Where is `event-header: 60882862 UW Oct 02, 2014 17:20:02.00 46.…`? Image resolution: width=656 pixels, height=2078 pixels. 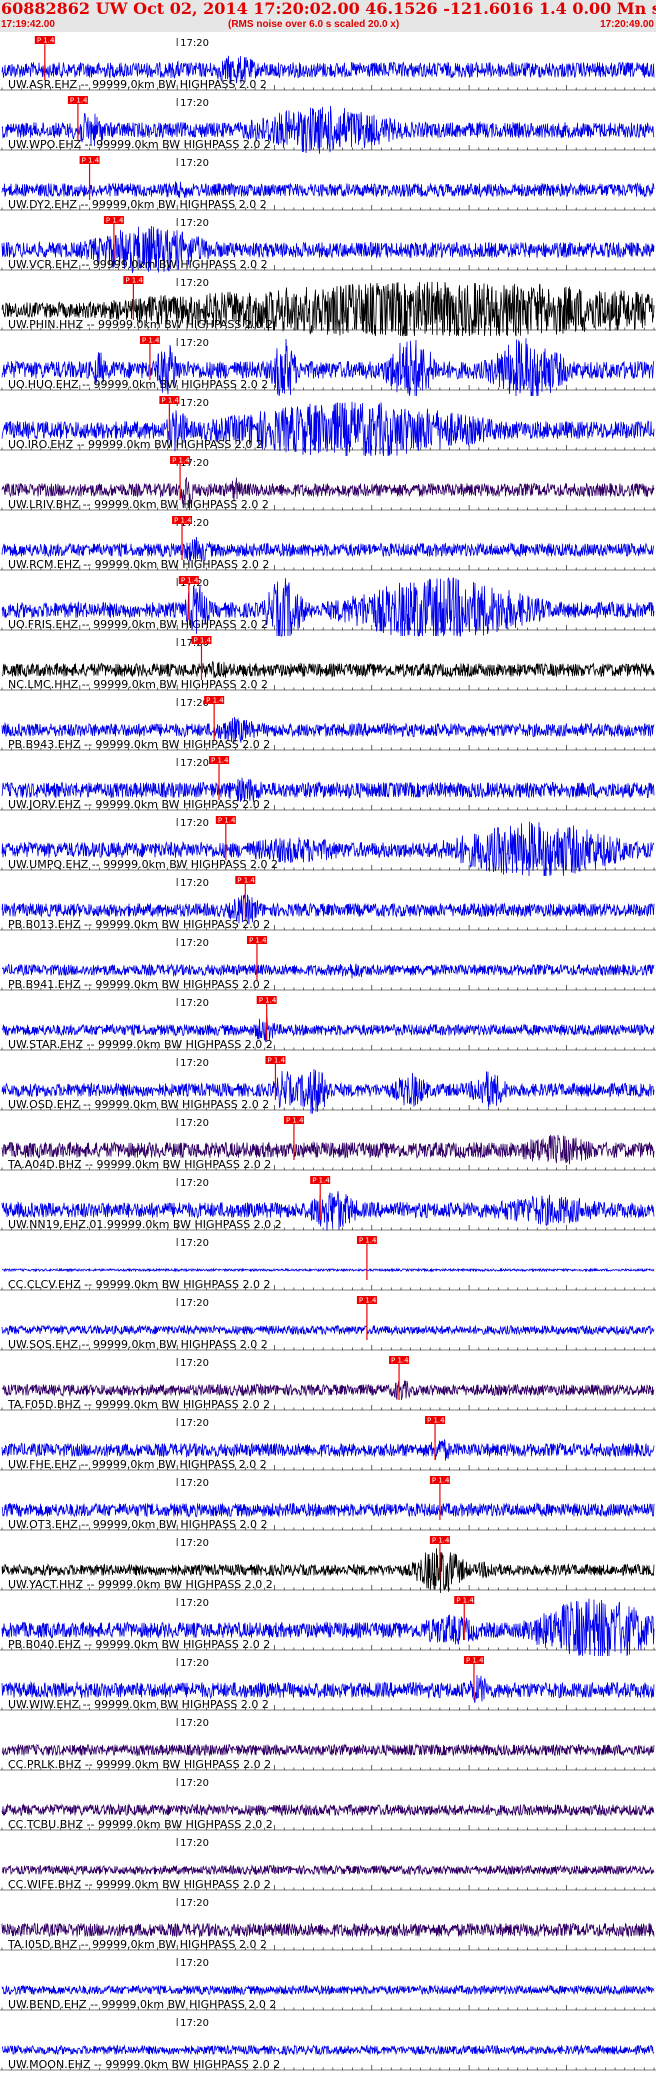
event-header: 60882862 UW Oct 02, 2014 17:20:02.00 46.… is located at coordinates (328, 16).